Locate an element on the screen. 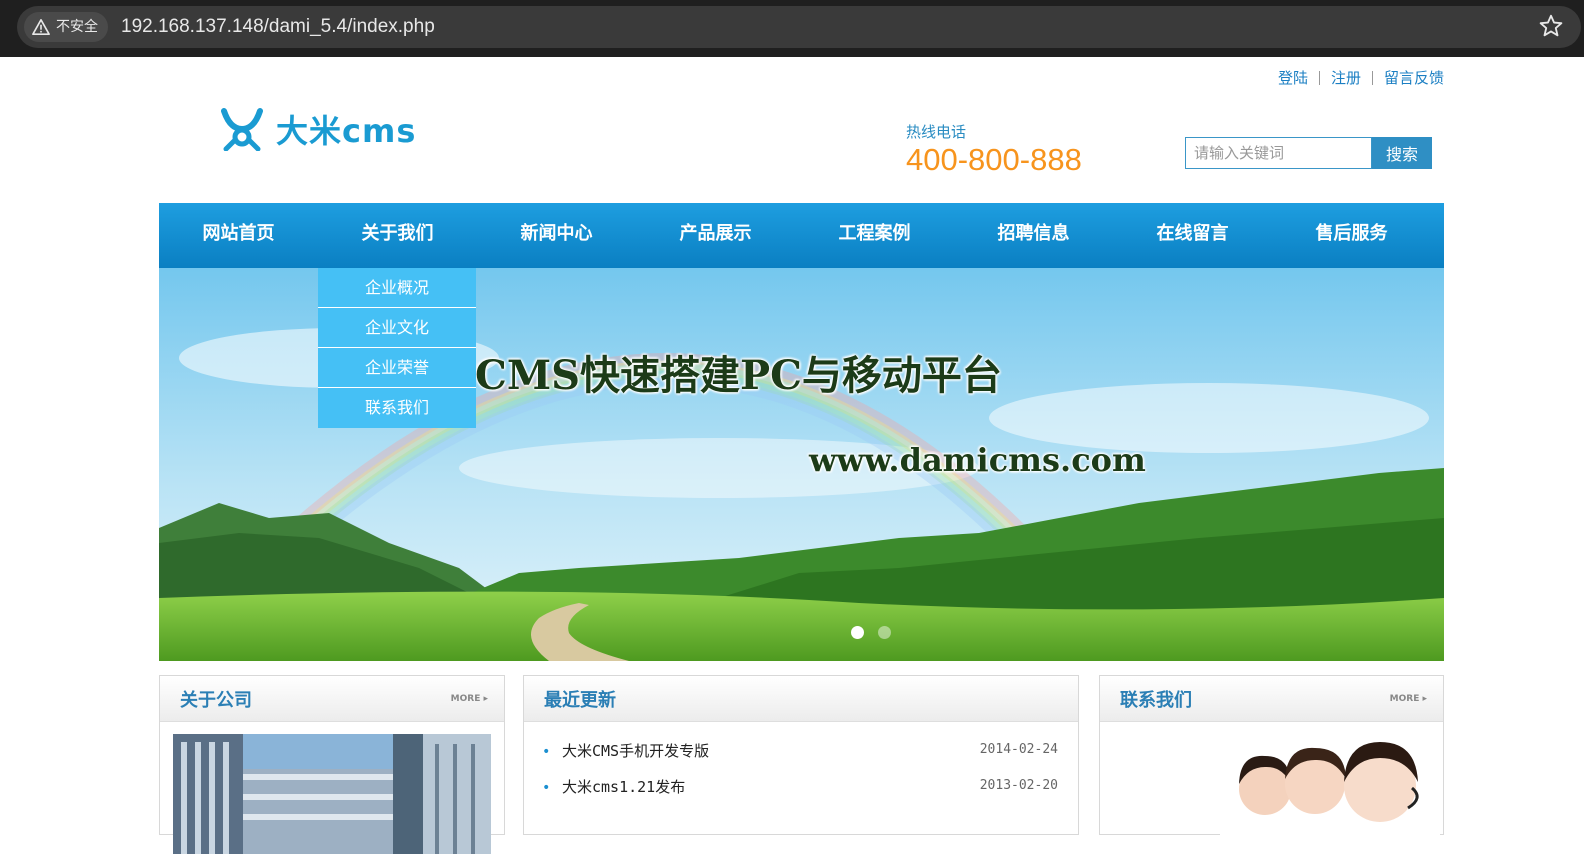 Image resolution: width=1584 pixels, height=854 pixels. site-logo: 大米cms is located at coordinates (318, 129).